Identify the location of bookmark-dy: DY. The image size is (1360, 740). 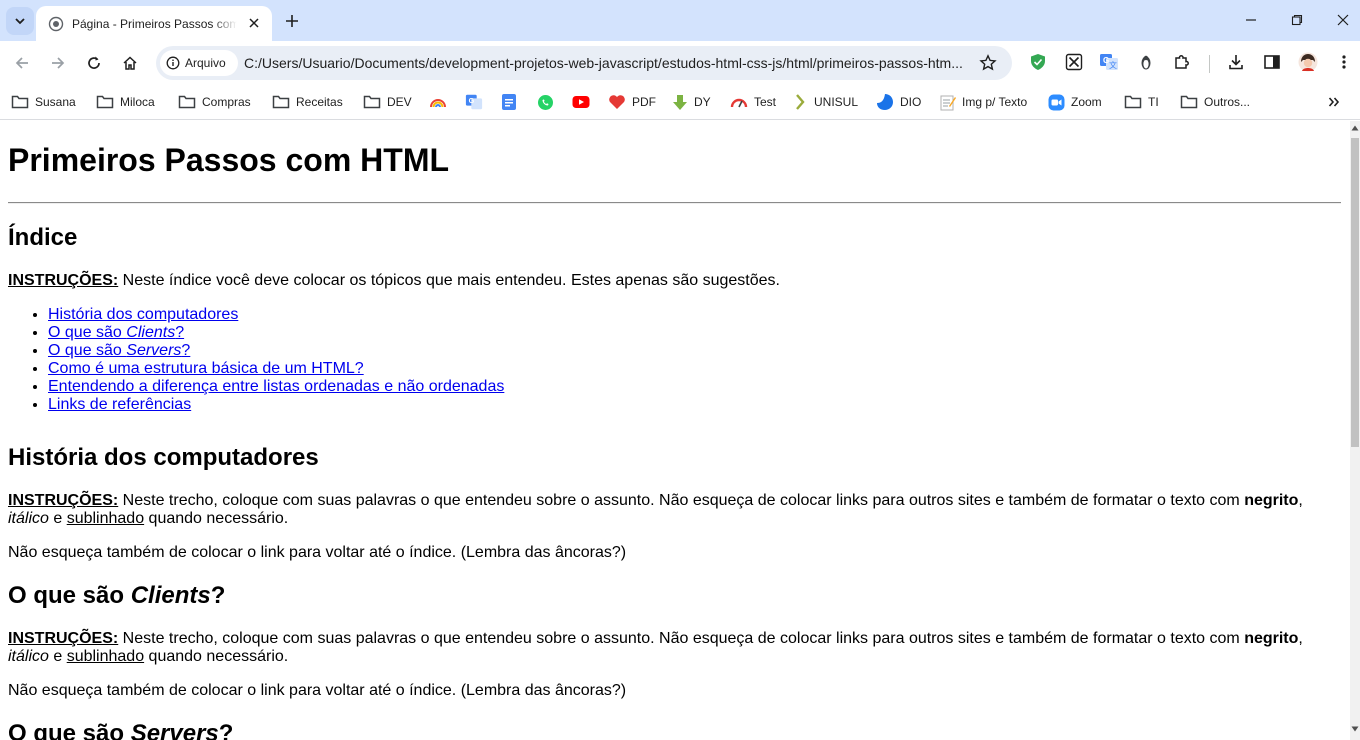
(691, 102).